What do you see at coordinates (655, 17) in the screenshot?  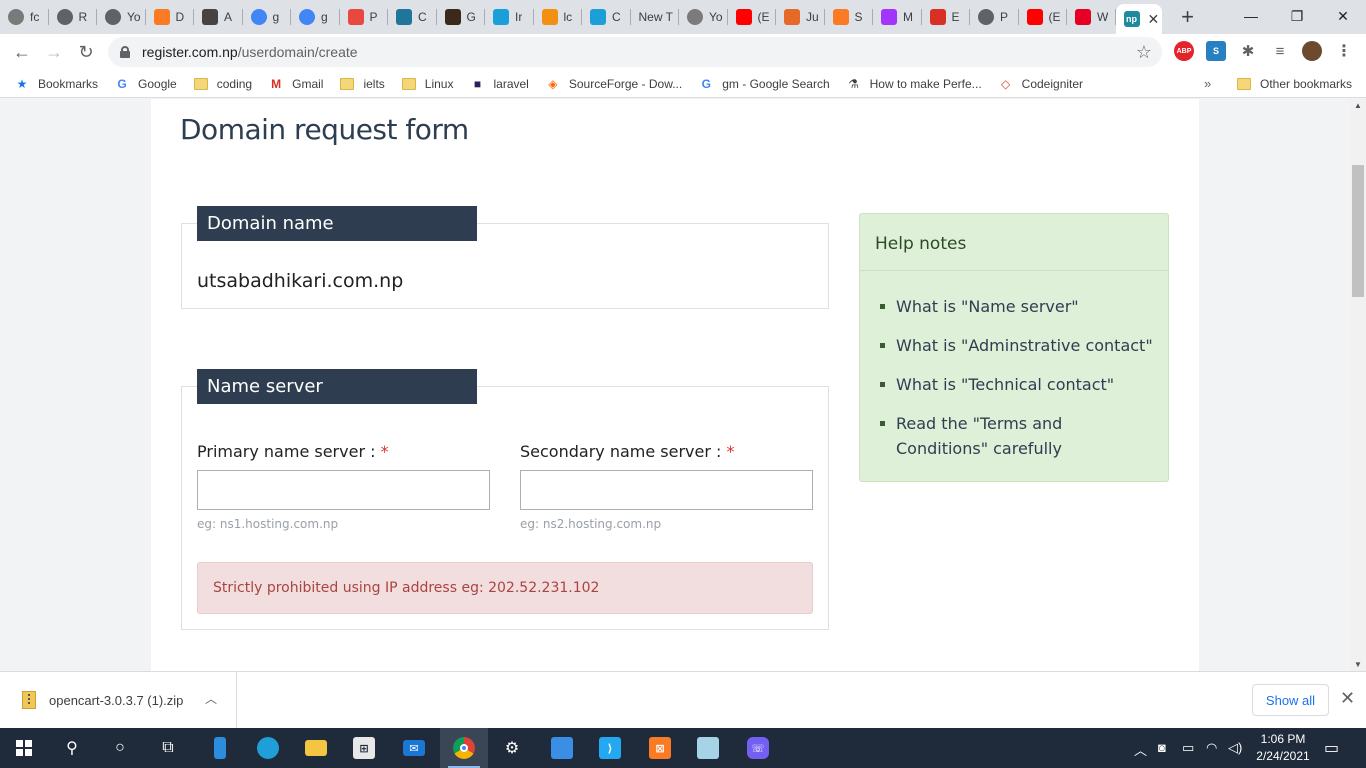 I see `tab: New T` at bounding box center [655, 17].